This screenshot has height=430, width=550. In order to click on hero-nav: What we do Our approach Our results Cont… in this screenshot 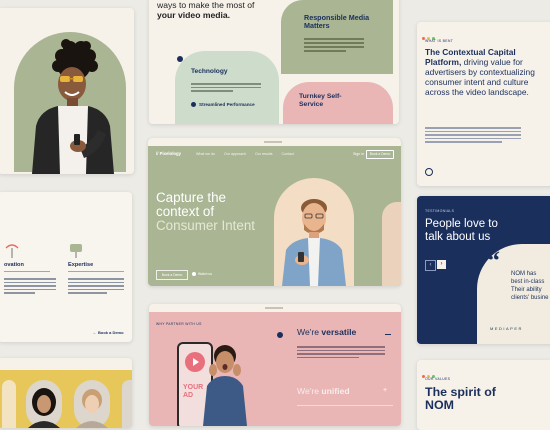, I will do `click(245, 154)`.